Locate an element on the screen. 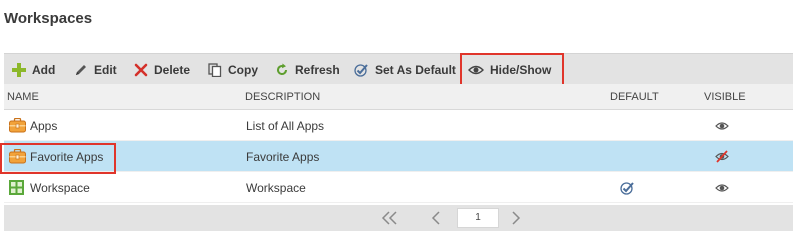  delete-label: Delete is located at coordinates (172, 69).